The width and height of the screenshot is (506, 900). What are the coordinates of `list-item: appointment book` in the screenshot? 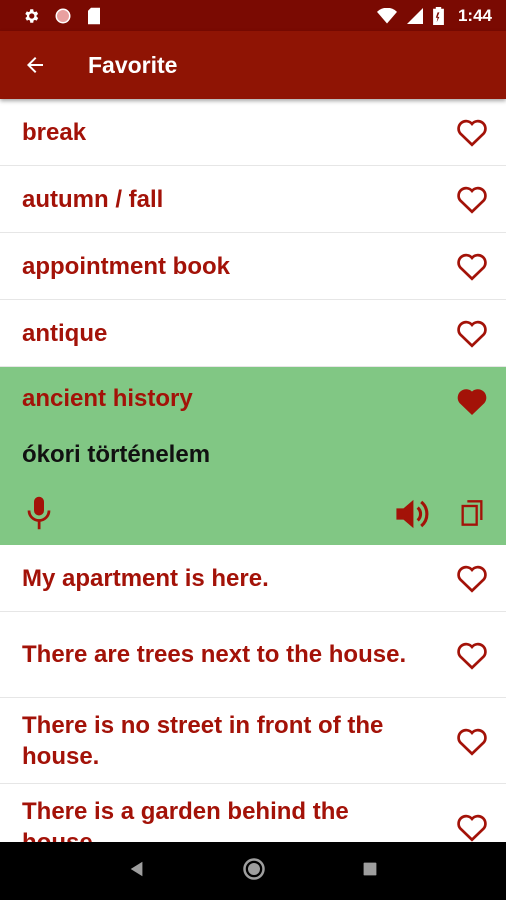 It's located at (253, 266).